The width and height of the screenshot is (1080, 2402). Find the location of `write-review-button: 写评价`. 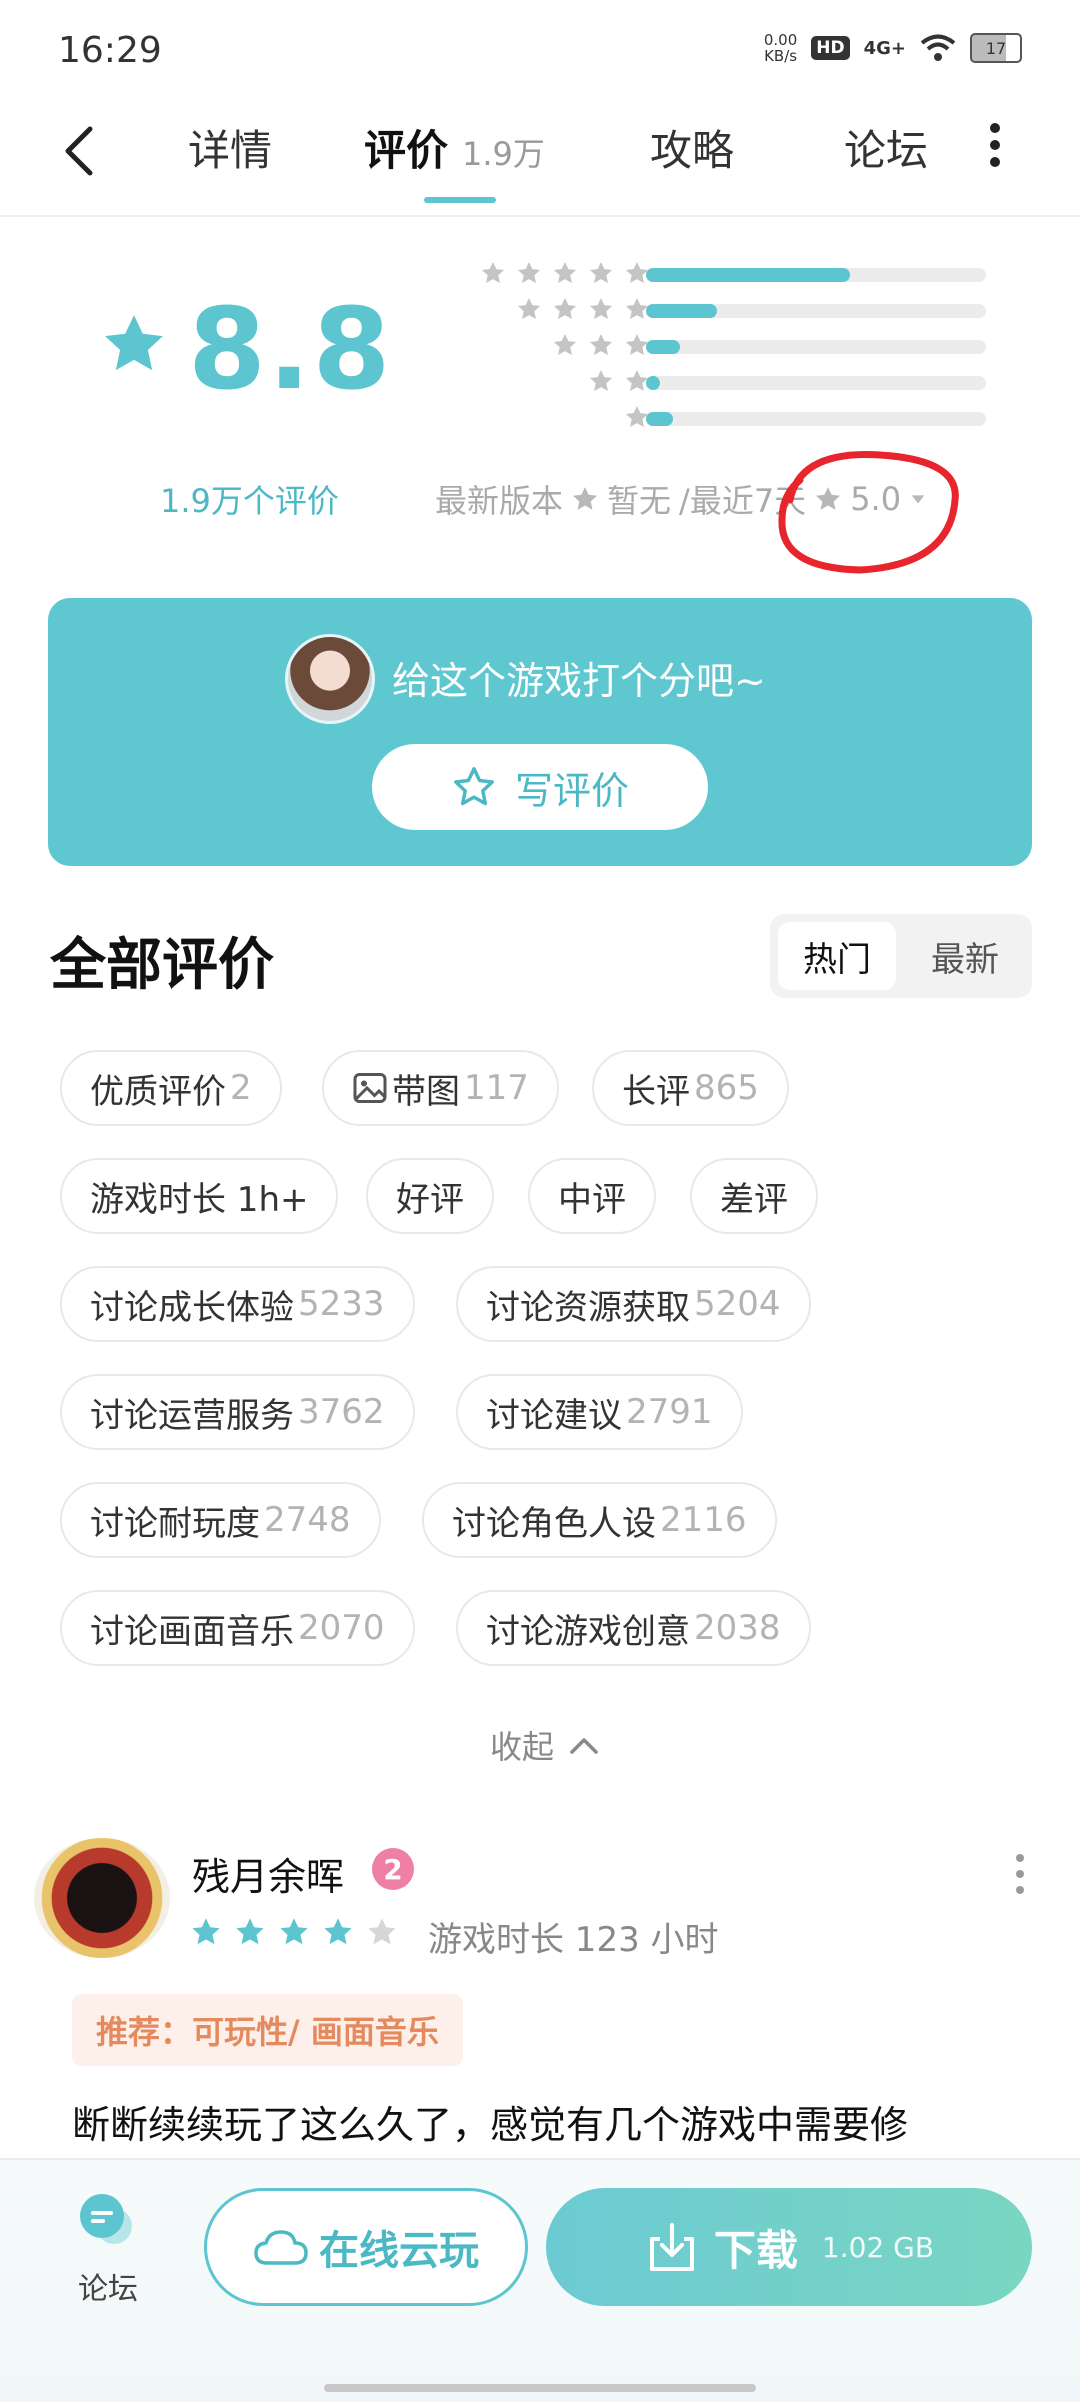

write-review-button: 写评价 is located at coordinates (540, 787).